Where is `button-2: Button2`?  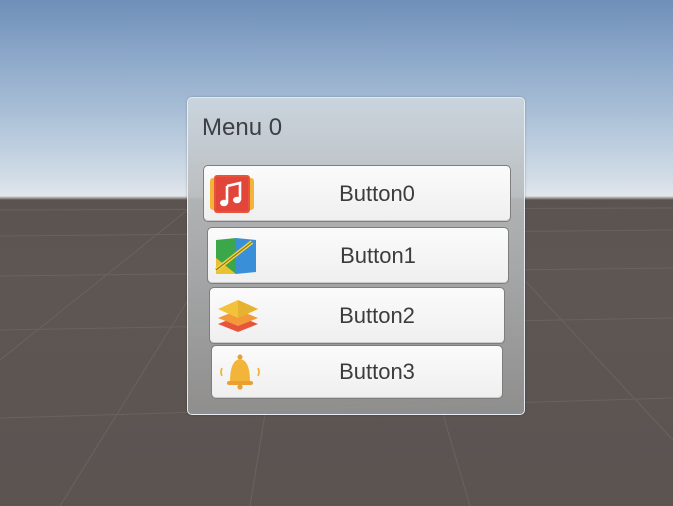
button-2: Button2 is located at coordinates (357, 315).